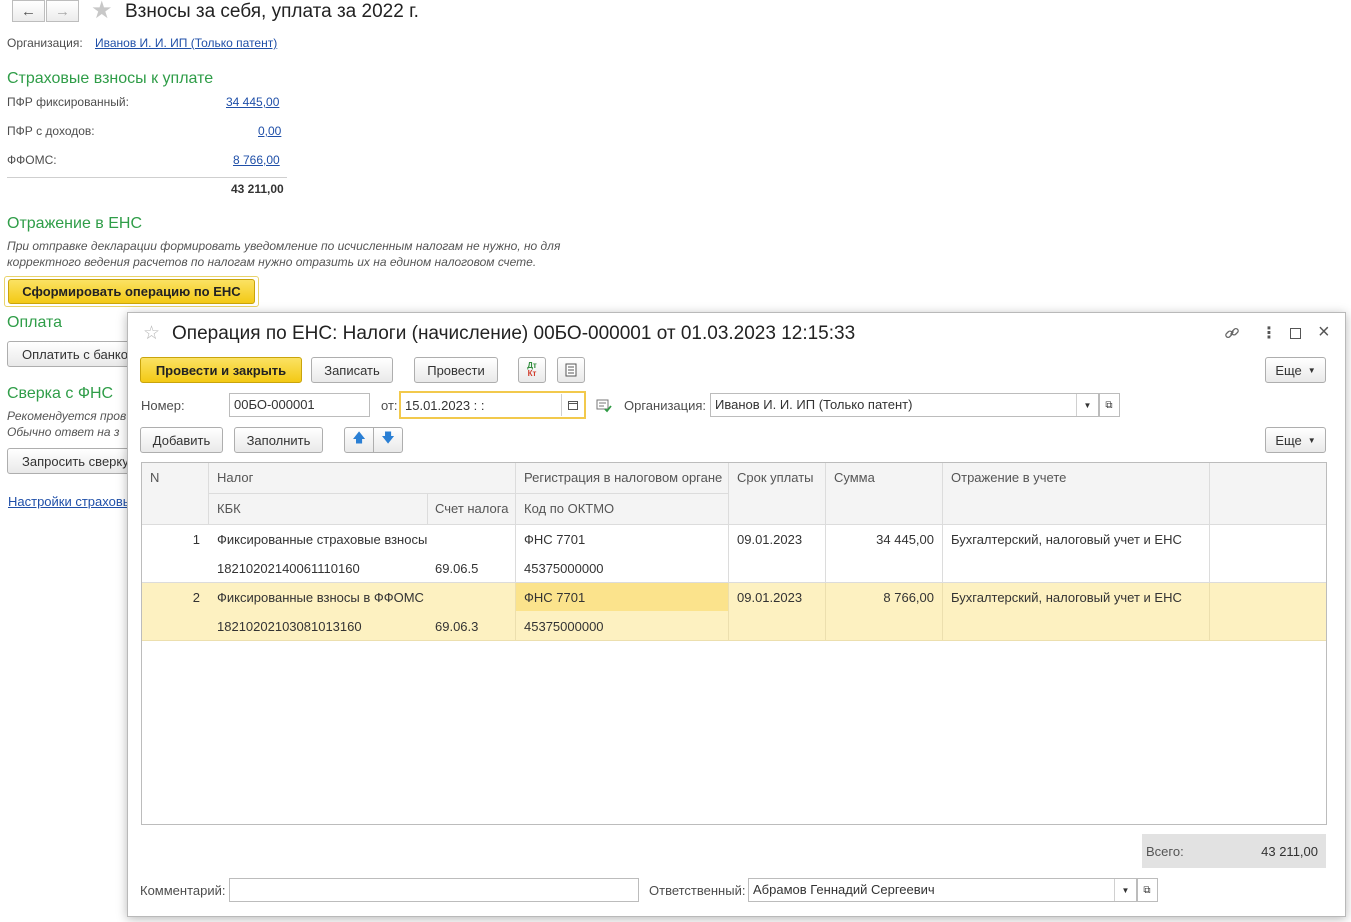 This screenshot has width=1351, height=922. I want to click on row-tax: Фиксированные взносы в ФФОМС, so click(320, 597).